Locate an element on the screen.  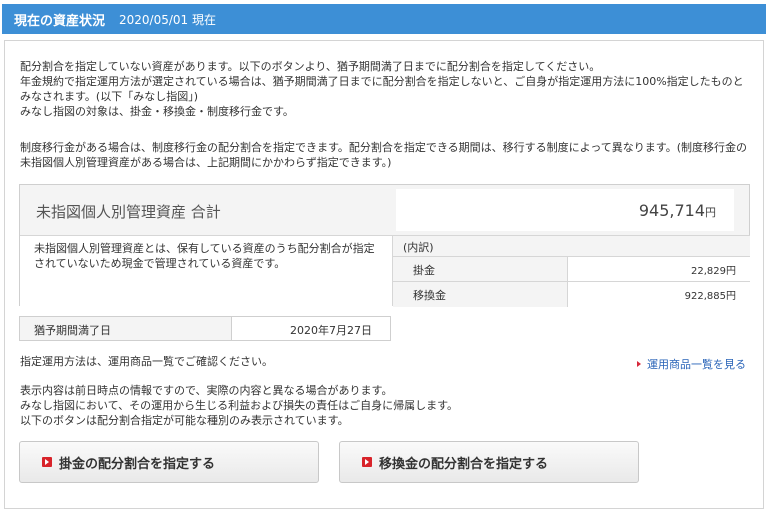
summary-unit: 円 is located at coordinates (710, 212).